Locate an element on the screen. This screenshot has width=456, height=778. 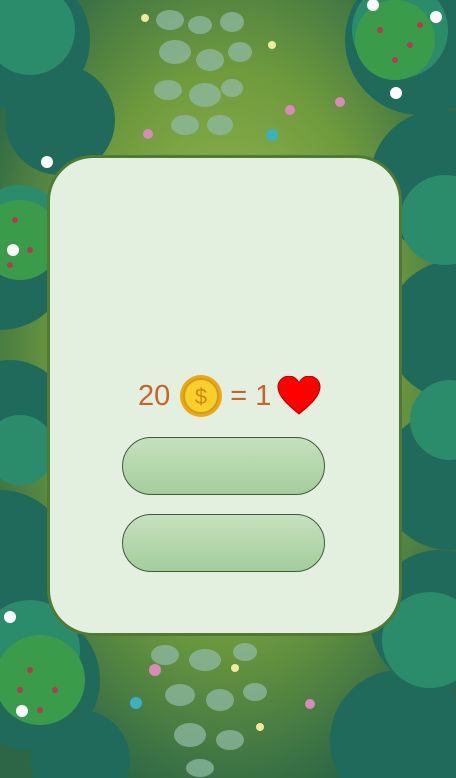
heart-amount: 1 is located at coordinates (263, 395).